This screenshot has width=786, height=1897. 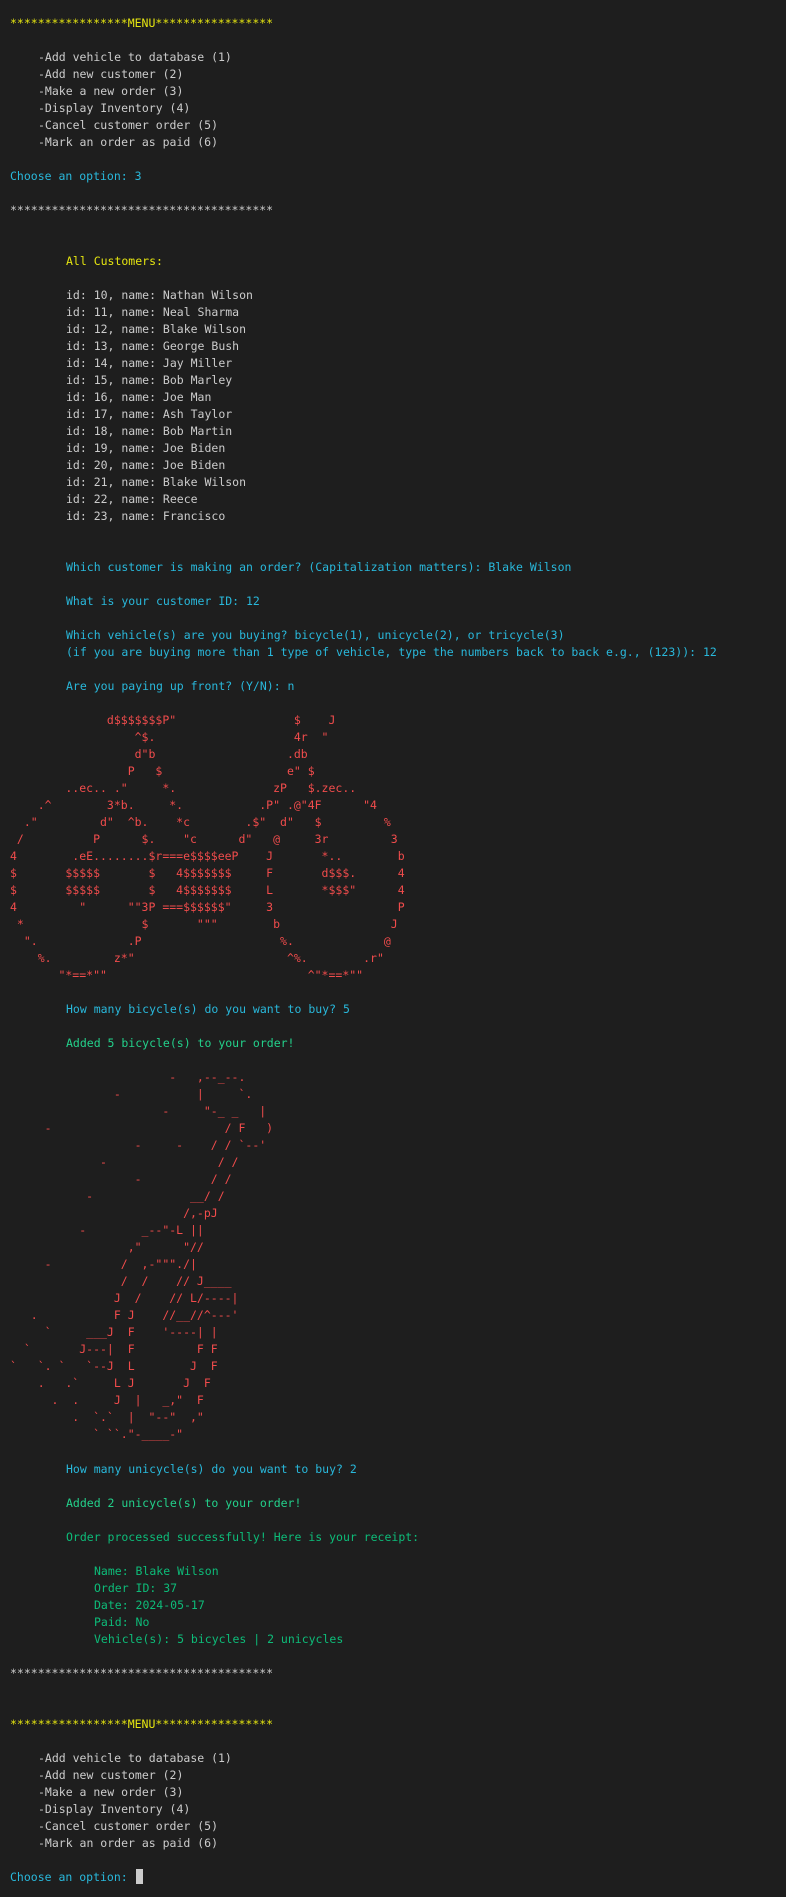 What do you see at coordinates (121, 1281) in the screenshot?
I see `unicycle-art-line: / / // J____` at bounding box center [121, 1281].